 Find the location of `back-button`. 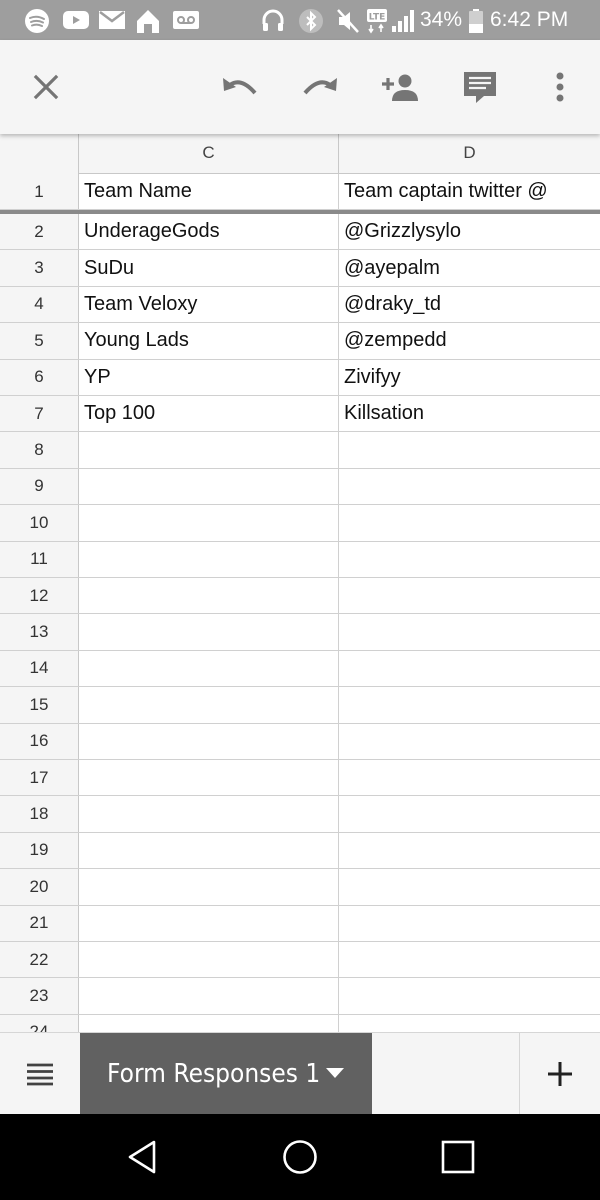

back-button is located at coordinates (142, 1157).